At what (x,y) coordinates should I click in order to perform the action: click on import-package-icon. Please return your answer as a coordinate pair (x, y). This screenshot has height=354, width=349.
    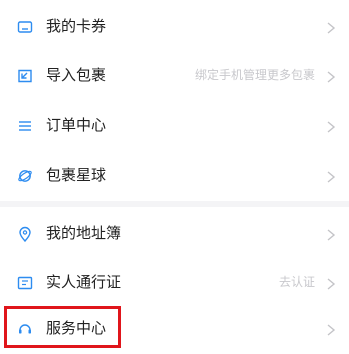
    Looking at the image, I should click on (25, 76).